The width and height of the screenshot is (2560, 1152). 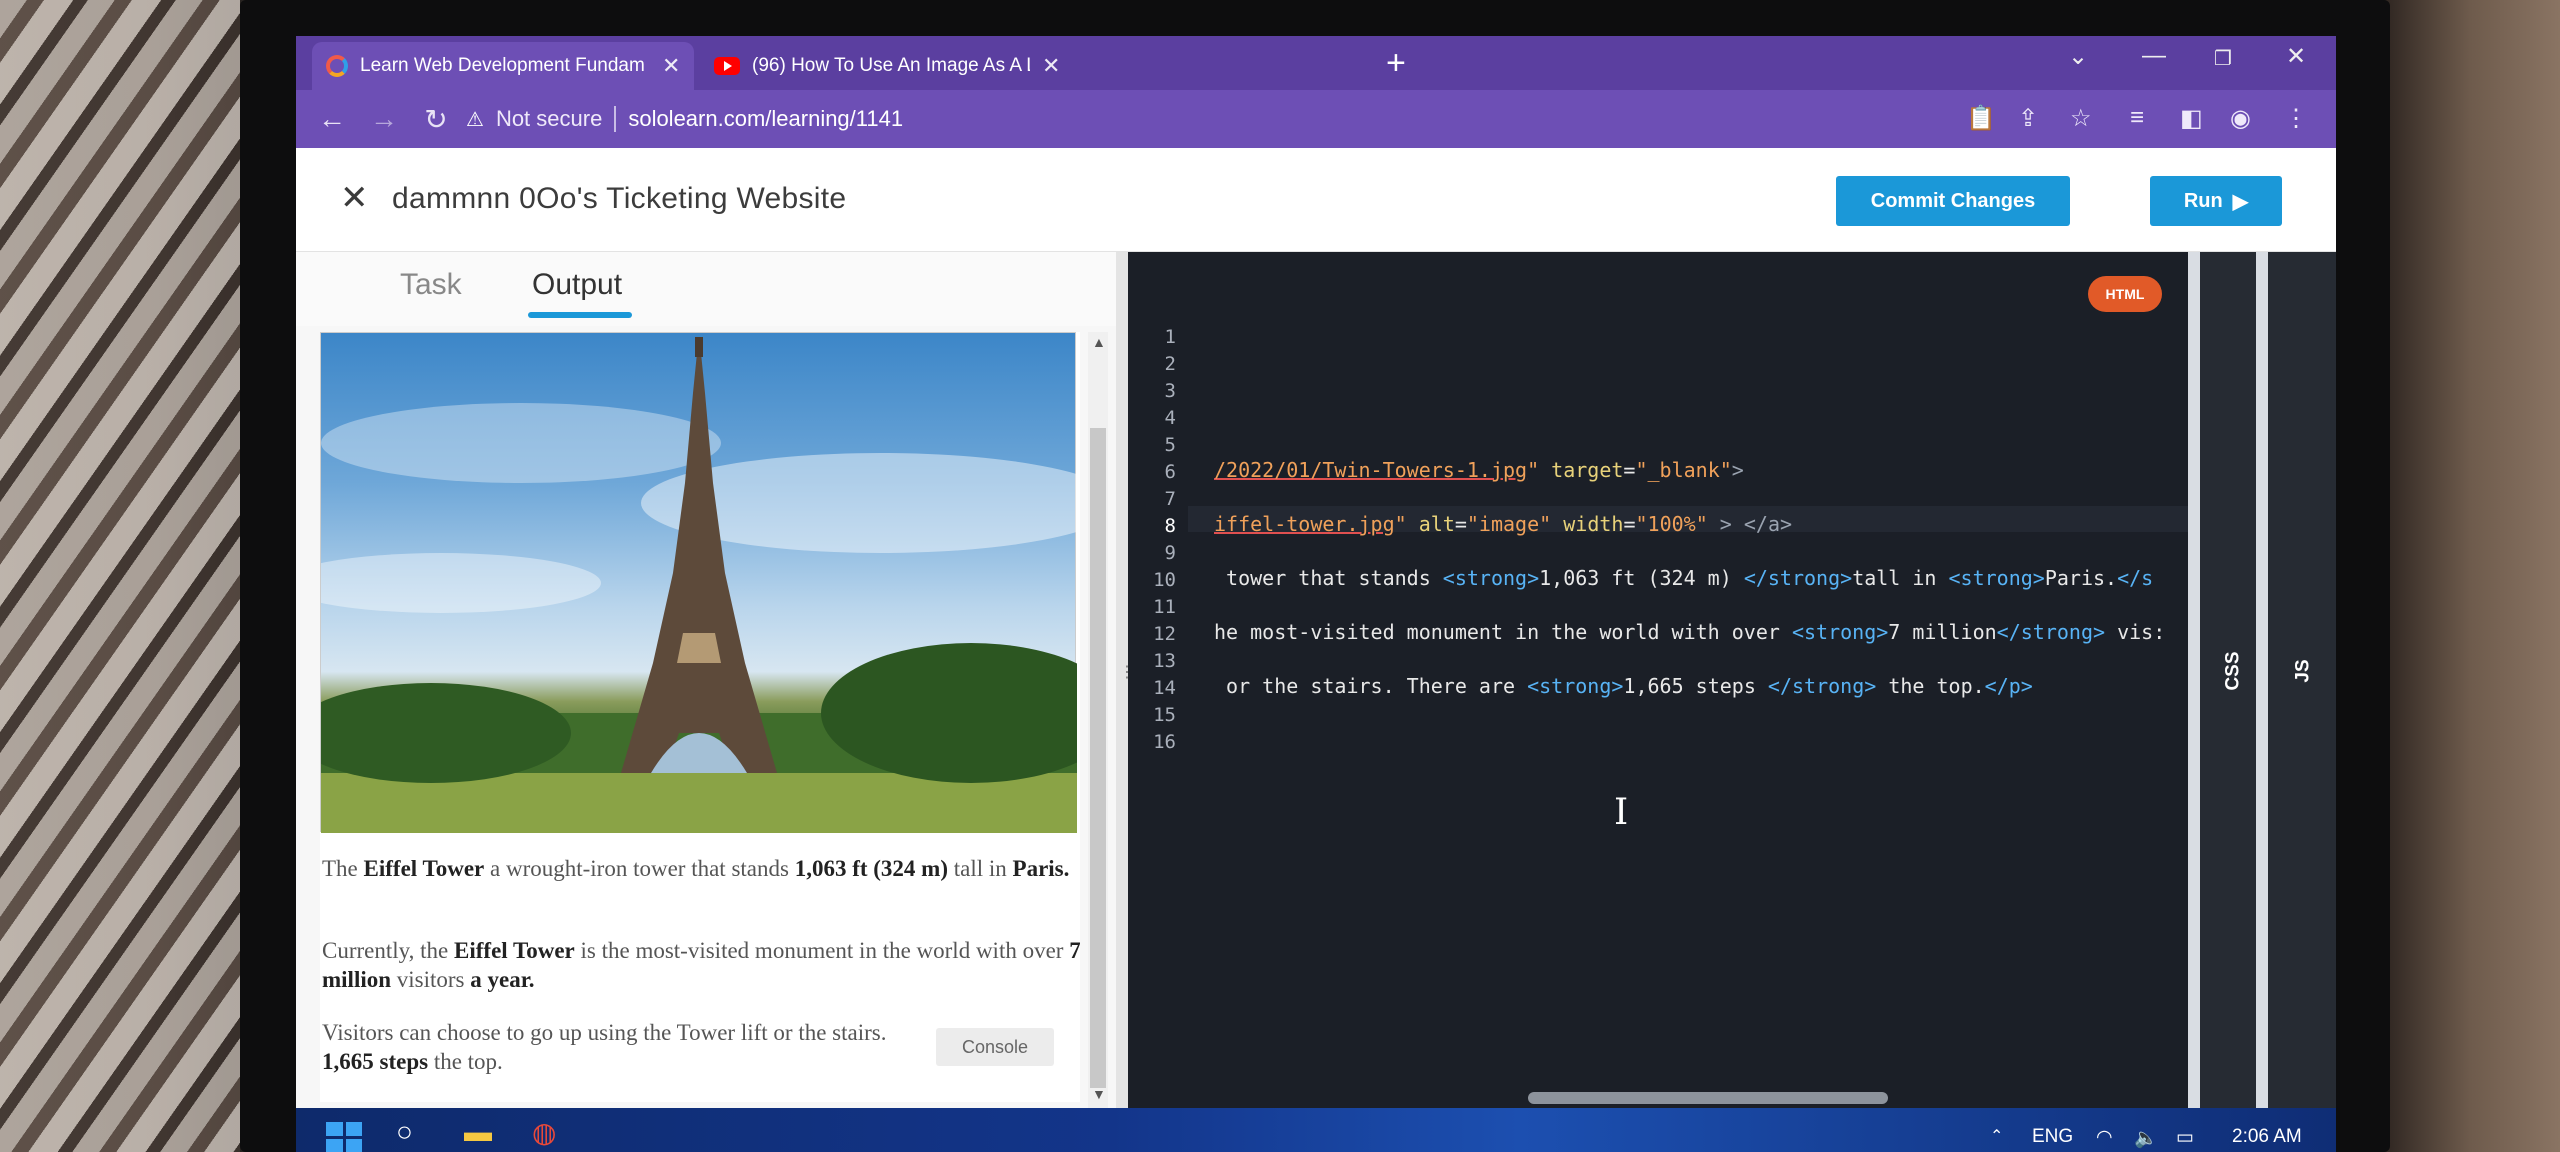 I want to click on line-number: 7, so click(x=1170, y=499).